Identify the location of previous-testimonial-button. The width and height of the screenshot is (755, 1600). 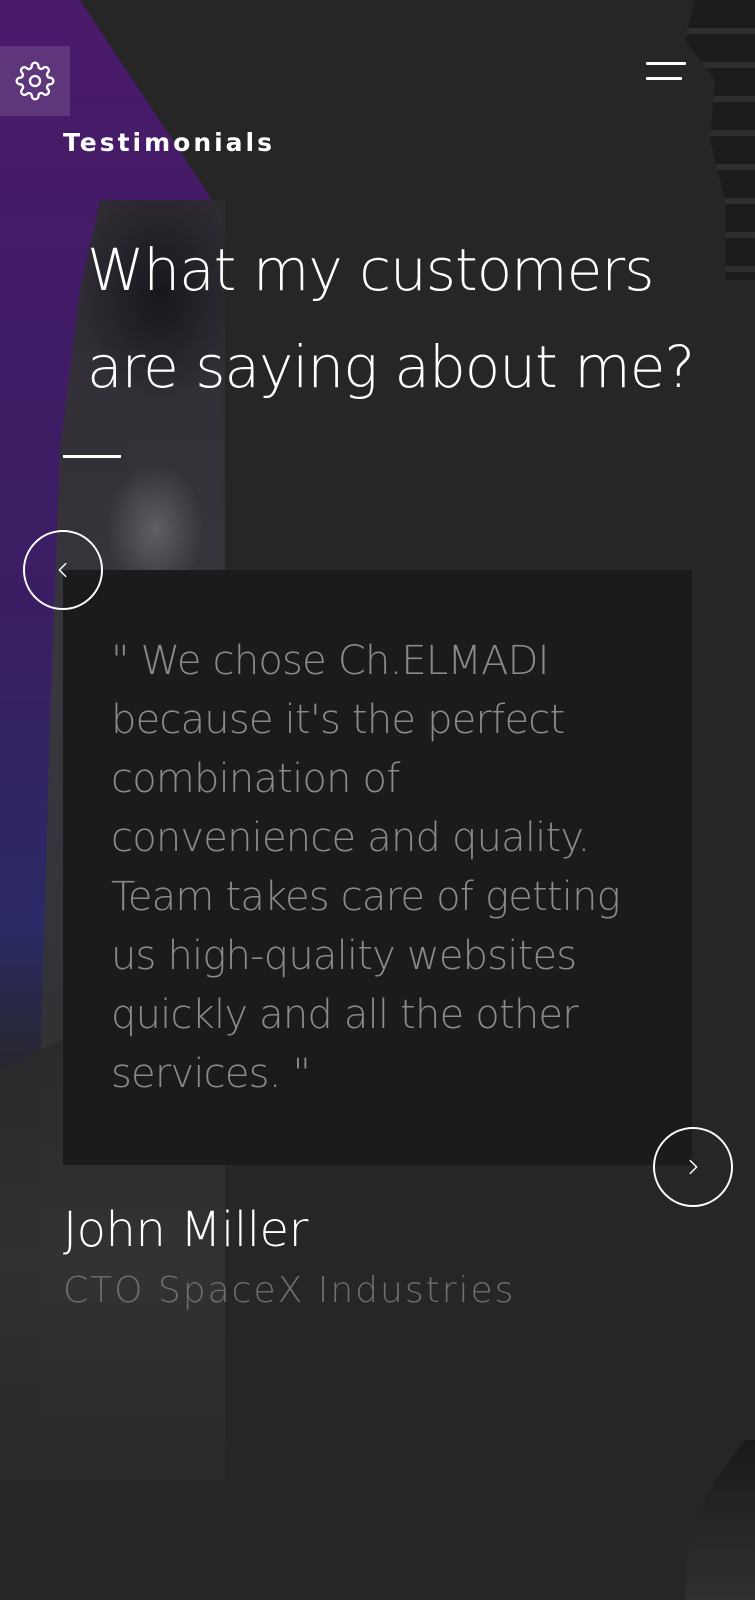
(63, 570).